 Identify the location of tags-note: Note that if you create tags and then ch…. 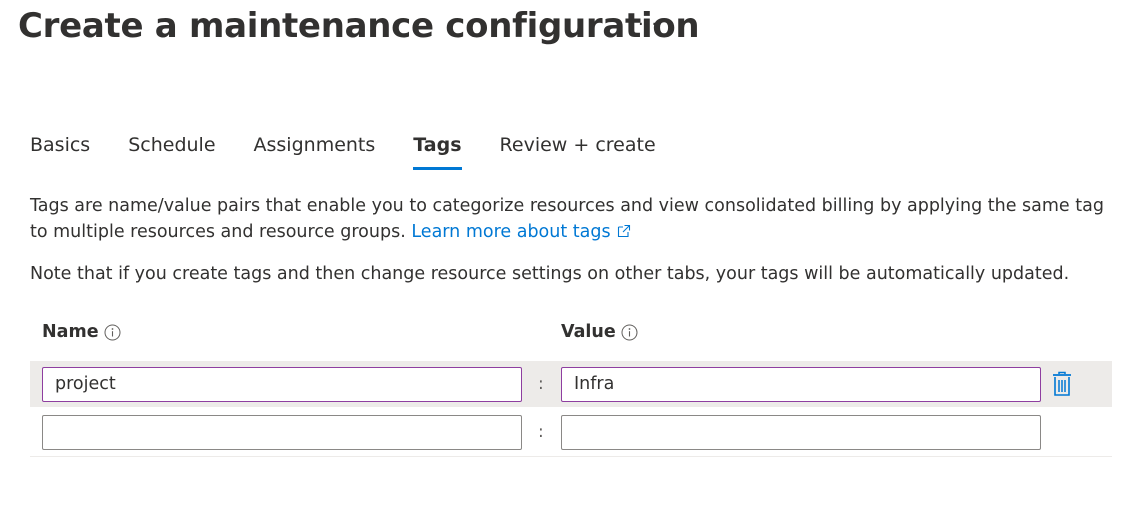
(550, 274).